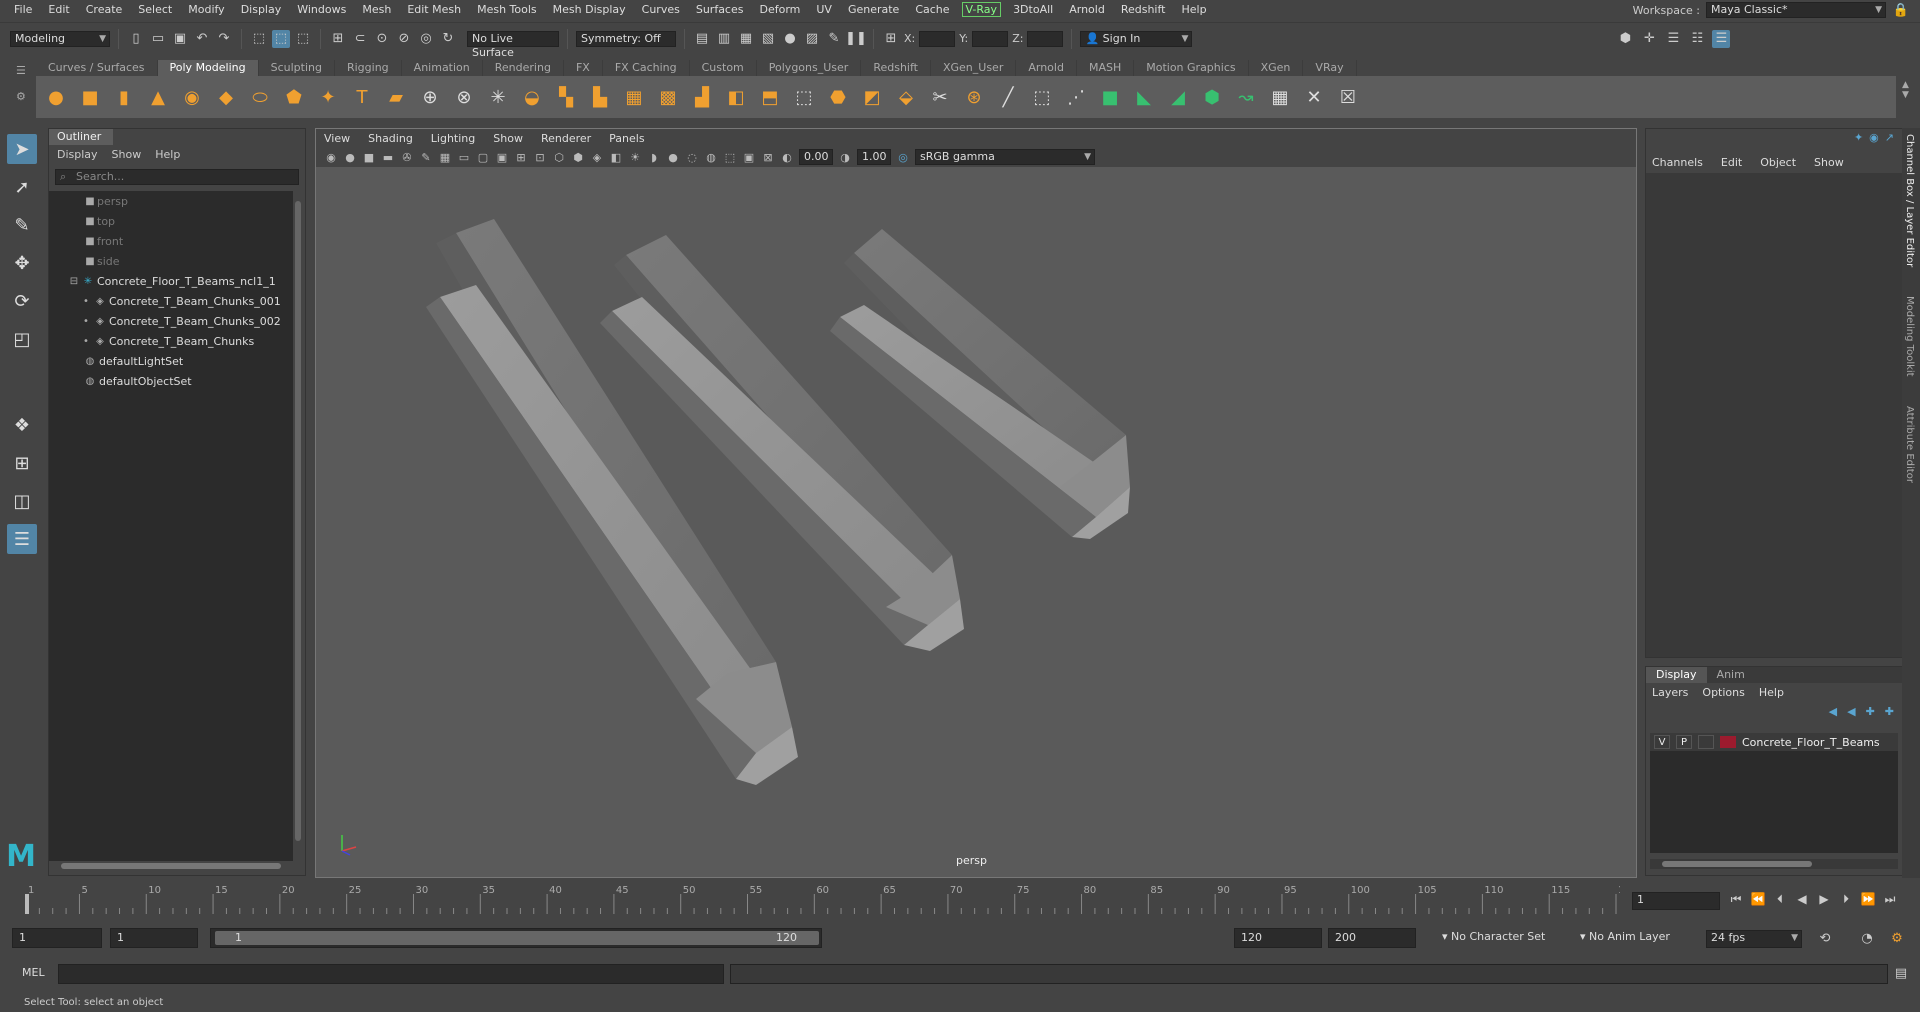 This screenshot has width=1920, height=1012. I want to click on menu-display: Display, so click(261, 9).